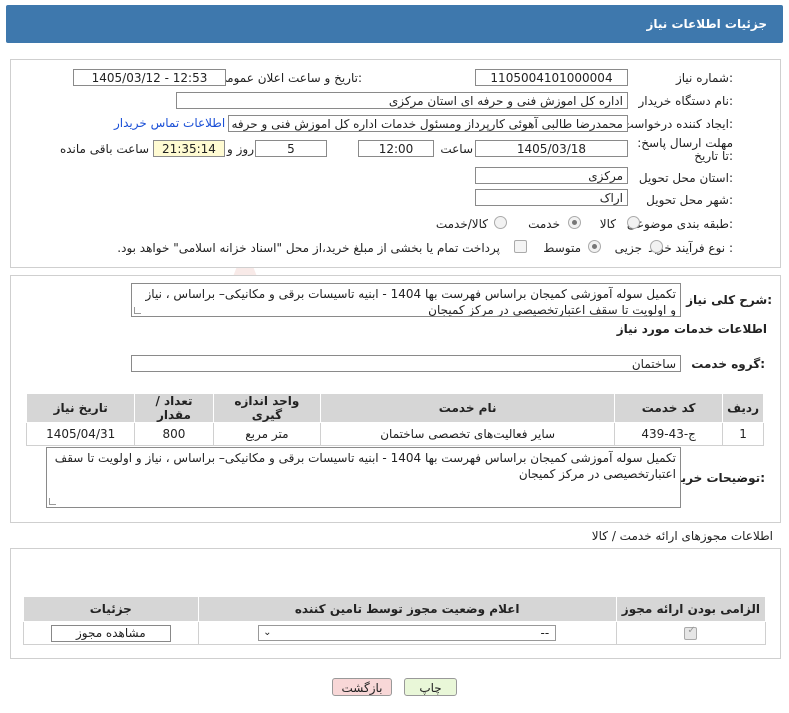 This screenshot has height=713, width=789. What do you see at coordinates (289, 78) in the screenshot?
I see `announce-datetime-label: تاریخ و ساعت اعلان عمومی:` at bounding box center [289, 78].